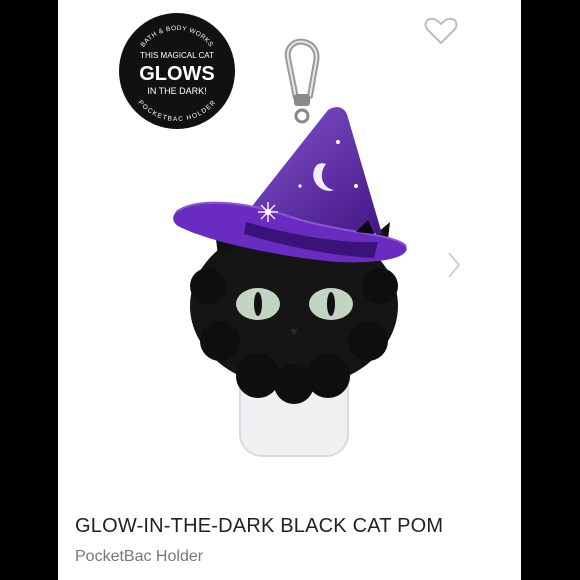 The width and height of the screenshot is (580, 580). What do you see at coordinates (139, 556) in the screenshot?
I see `product-subtitle: PocketBac Holder` at bounding box center [139, 556].